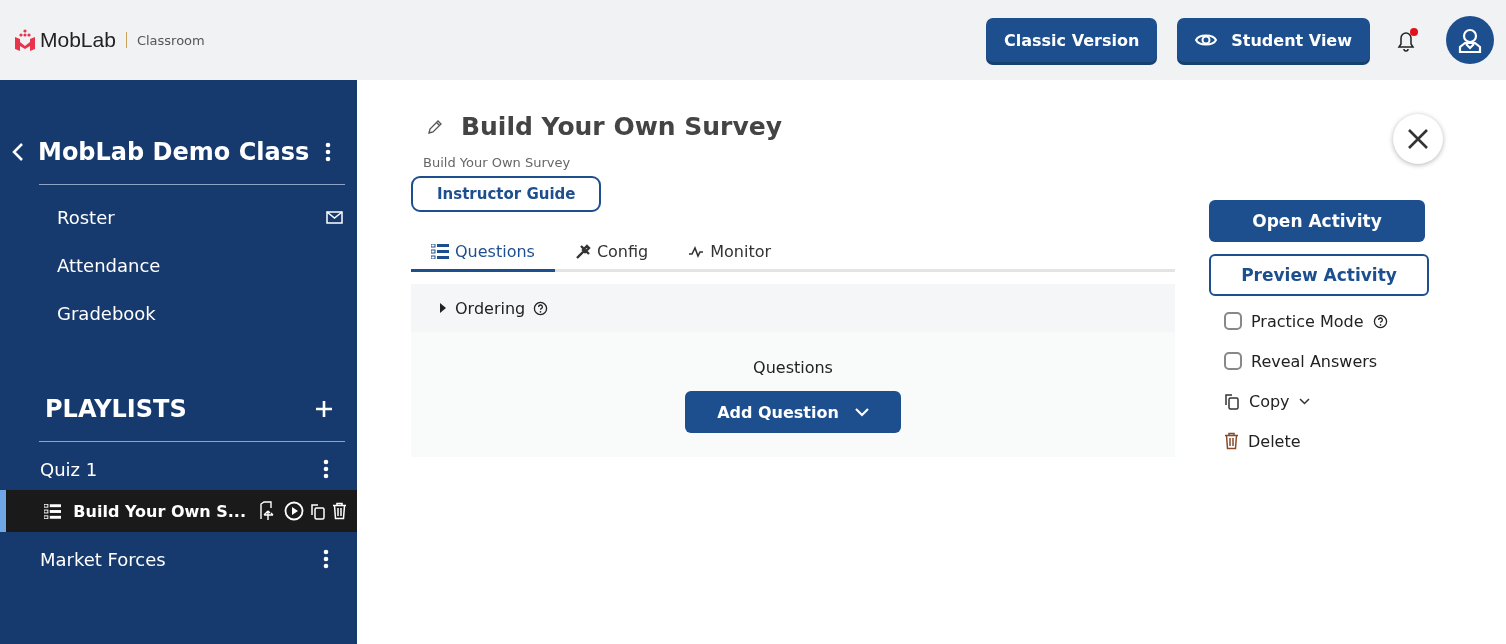 The height and width of the screenshot is (644, 1506). What do you see at coordinates (178, 265) in the screenshot?
I see `sidebar-item: Attendance` at bounding box center [178, 265].